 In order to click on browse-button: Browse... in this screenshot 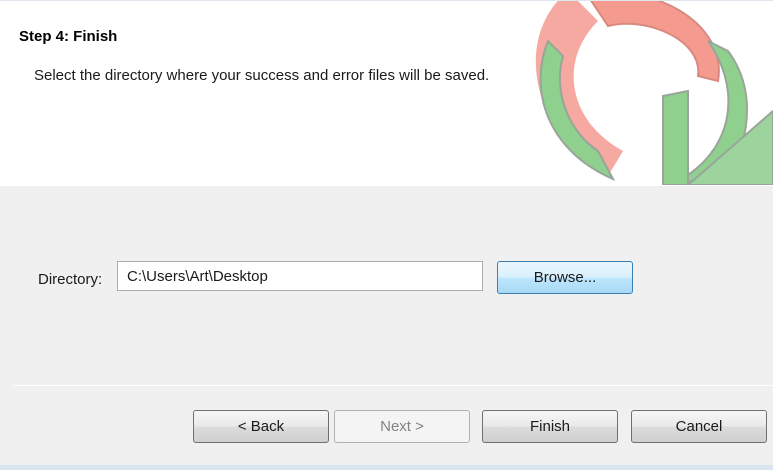, I will do `click(565, 277)`.